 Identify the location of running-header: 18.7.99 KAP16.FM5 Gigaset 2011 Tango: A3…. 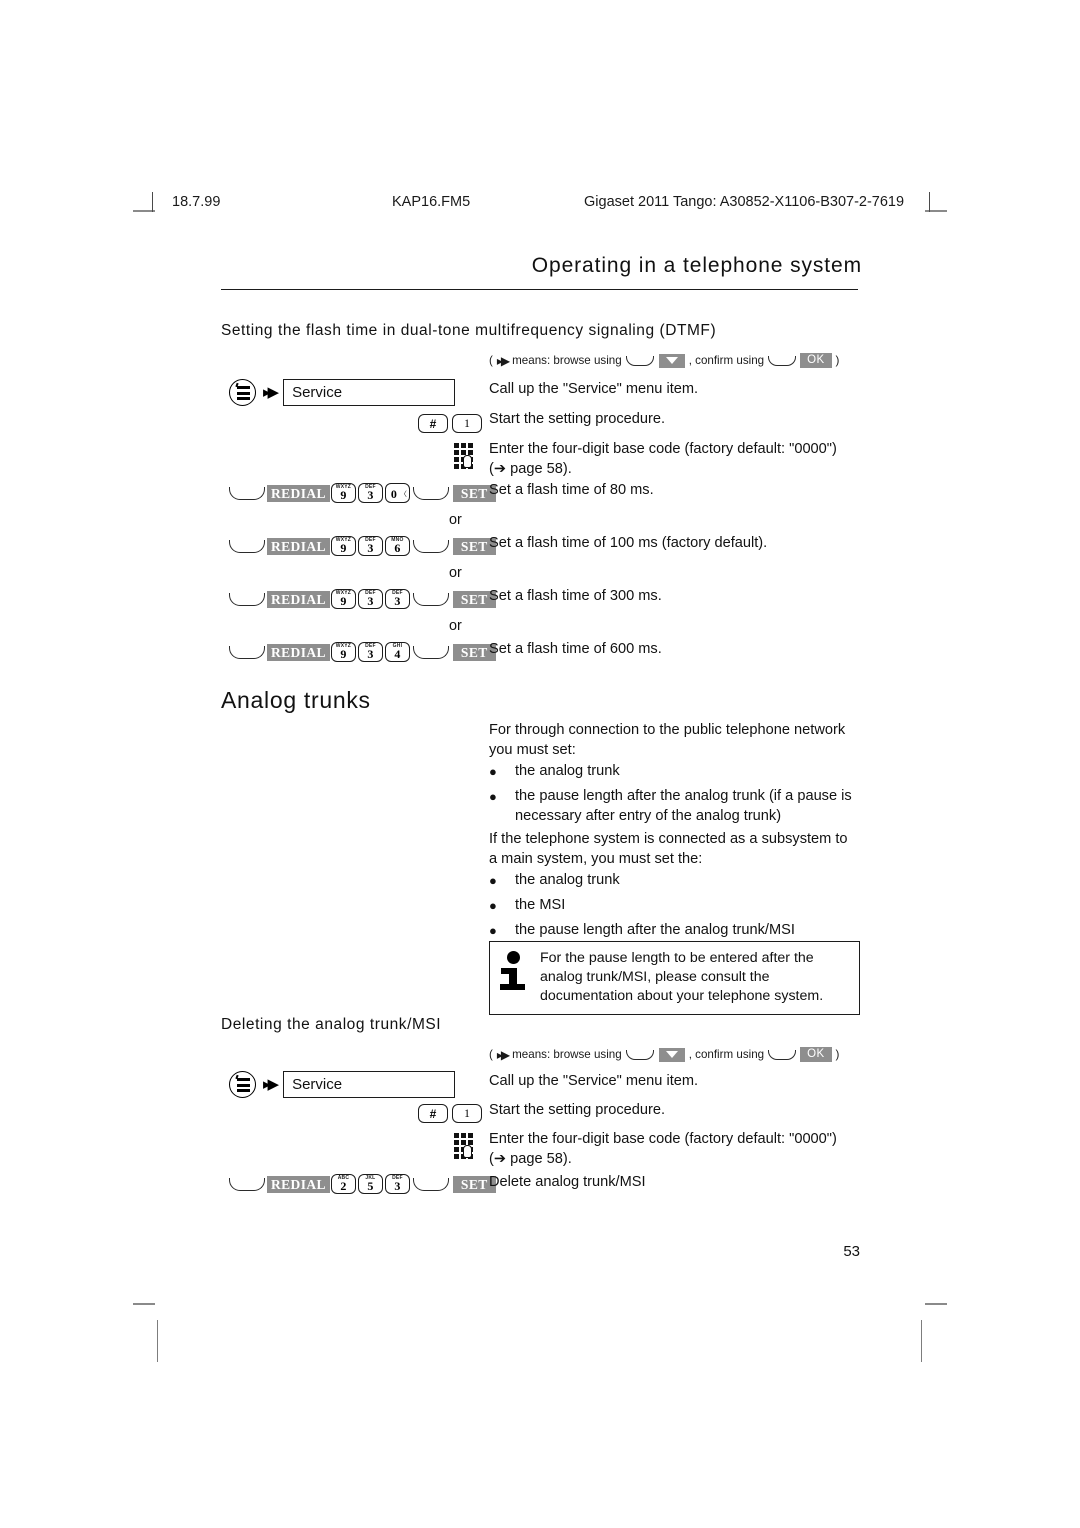
(541, 203).